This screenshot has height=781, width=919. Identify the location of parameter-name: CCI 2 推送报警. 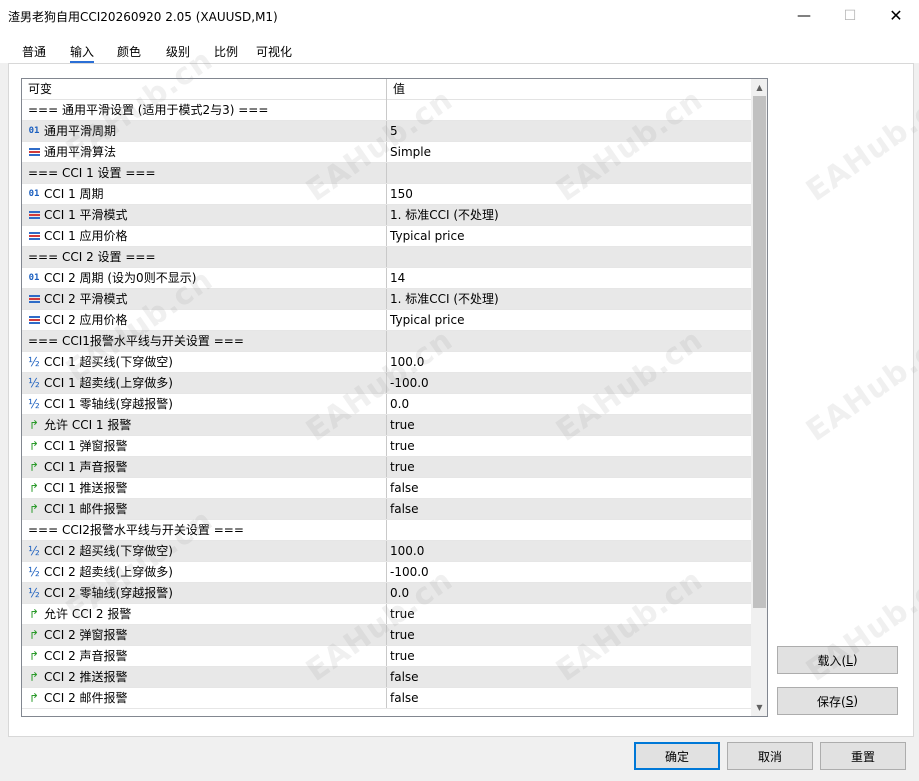
(86, 677).